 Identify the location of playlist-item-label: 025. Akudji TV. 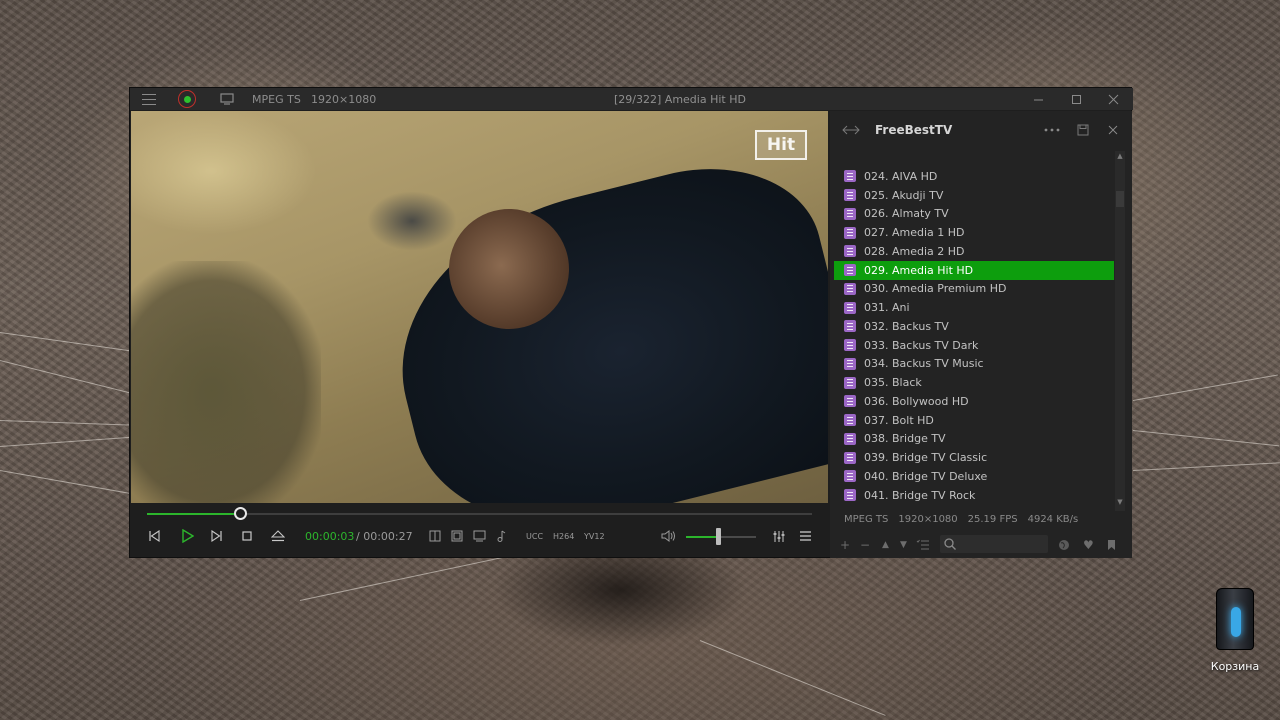
(904, 195).